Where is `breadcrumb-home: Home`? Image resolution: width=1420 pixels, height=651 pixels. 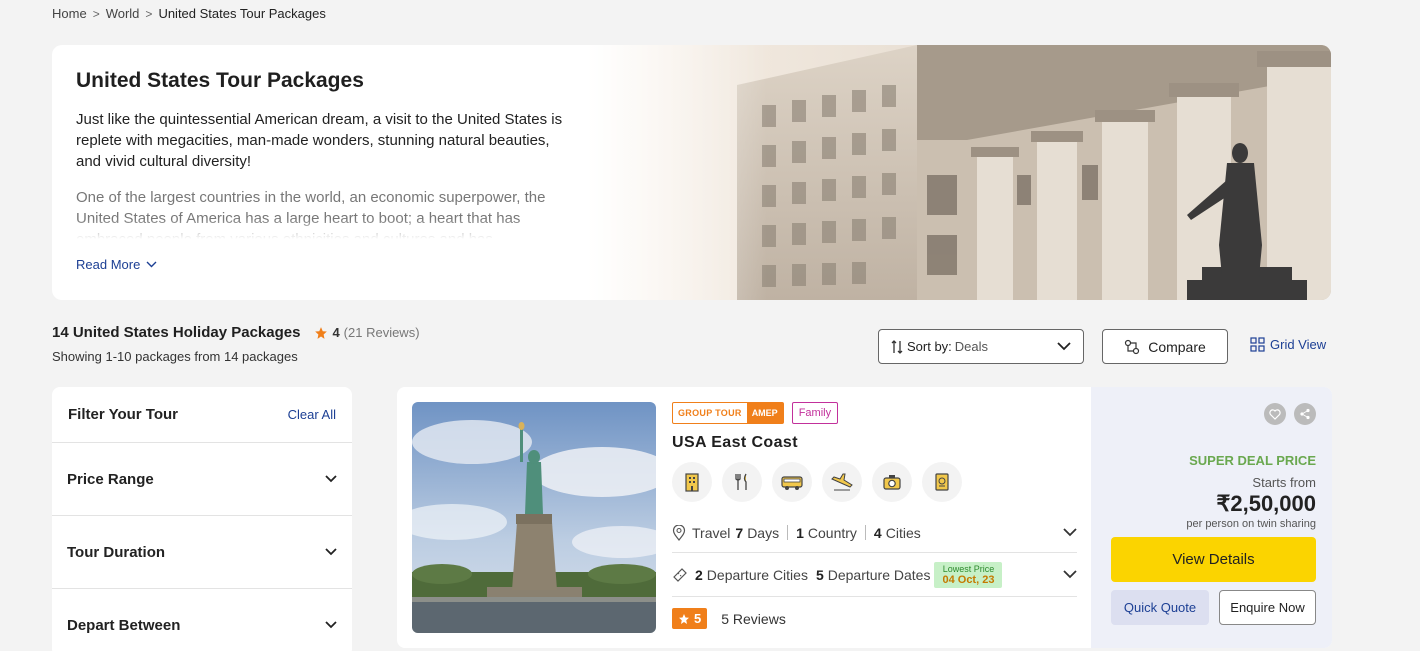
breadcrumb-home: Home is located at coordinates (69, 13).